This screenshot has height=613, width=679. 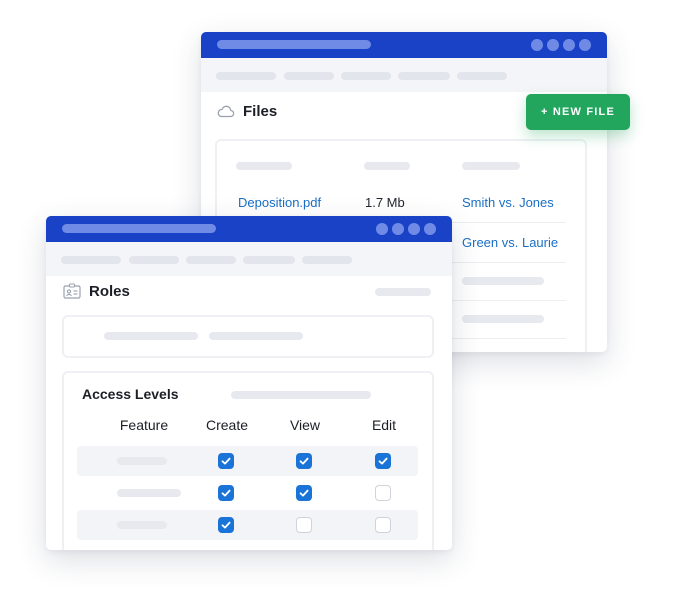 I want to click on roles-summary-panel, so click(x=248, y=336).